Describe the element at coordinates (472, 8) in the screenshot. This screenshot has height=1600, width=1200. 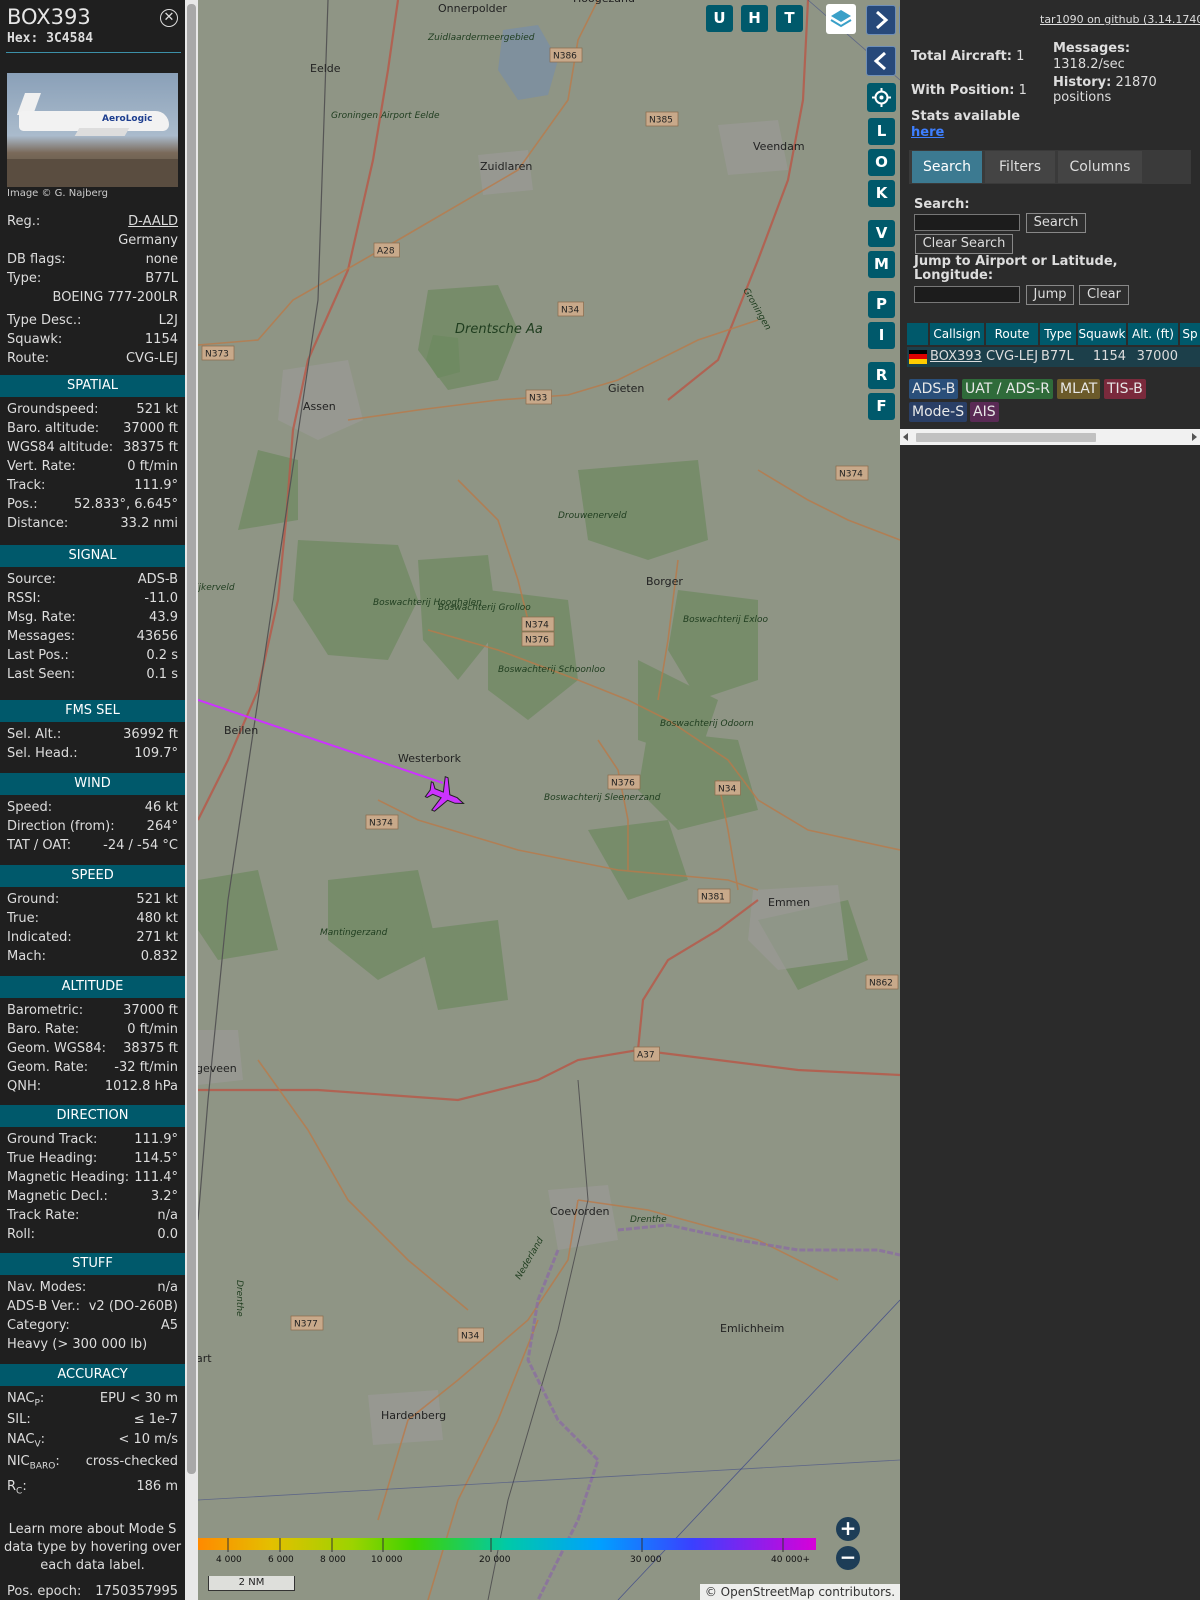
I see `map-place-label: Onnerpolder` at that location.